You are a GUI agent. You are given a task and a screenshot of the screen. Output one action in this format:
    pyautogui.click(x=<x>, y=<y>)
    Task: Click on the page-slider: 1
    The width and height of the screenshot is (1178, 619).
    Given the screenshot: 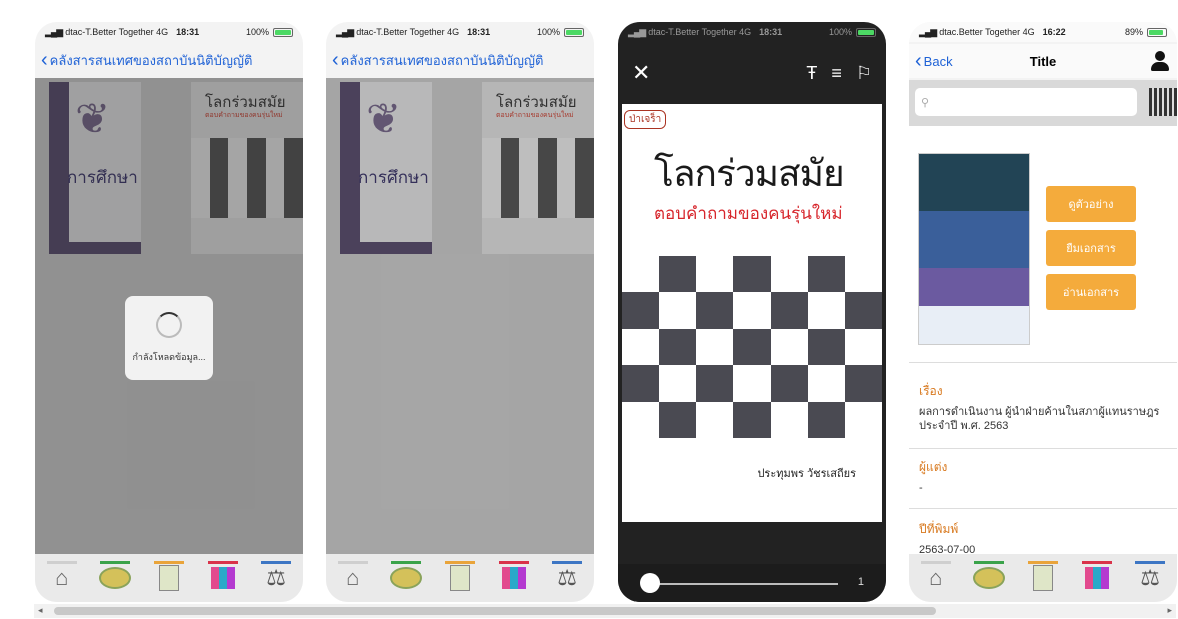 What is the action you would take?
    pyautogui.click(x=752, y=583)
    